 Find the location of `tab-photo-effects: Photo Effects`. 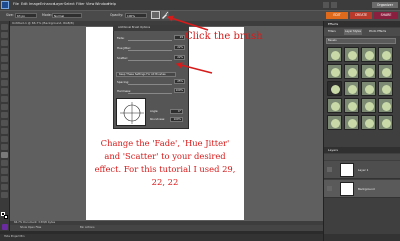

tab-photo-effects: Photo Effects is located at coordinates (377, 32).